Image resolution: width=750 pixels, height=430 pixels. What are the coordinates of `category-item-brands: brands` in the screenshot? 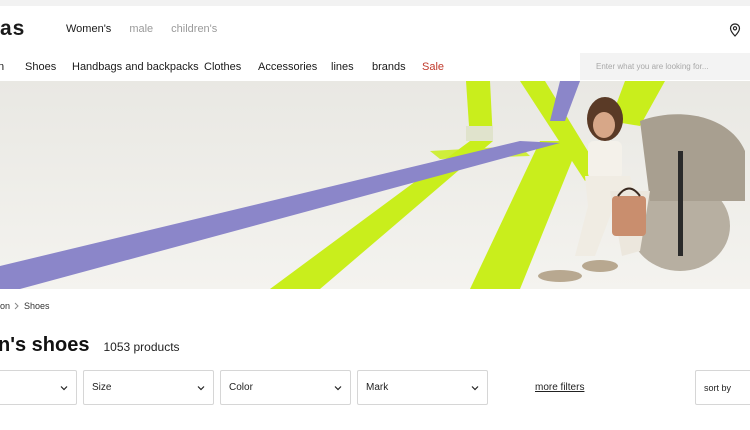 It's located at (397, 67).